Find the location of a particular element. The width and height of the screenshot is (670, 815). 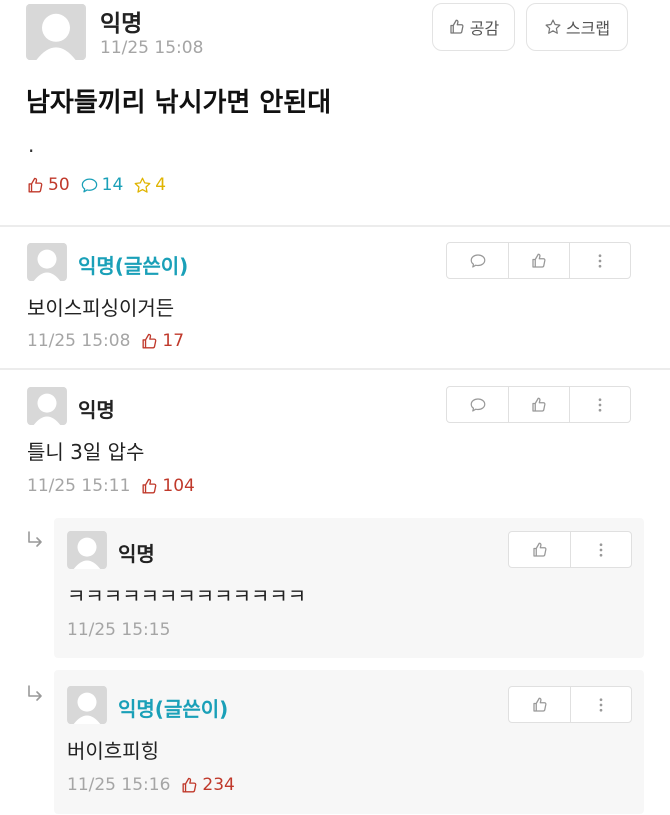

reply-like-value: 234 is located at coordinates (218, 785).